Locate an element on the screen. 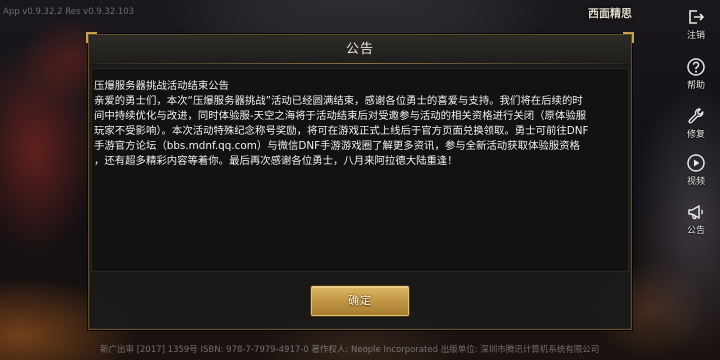 The width and height of the screenshot is (720, 360). side-item-video: 视频 is located at coordinates (696, 173).